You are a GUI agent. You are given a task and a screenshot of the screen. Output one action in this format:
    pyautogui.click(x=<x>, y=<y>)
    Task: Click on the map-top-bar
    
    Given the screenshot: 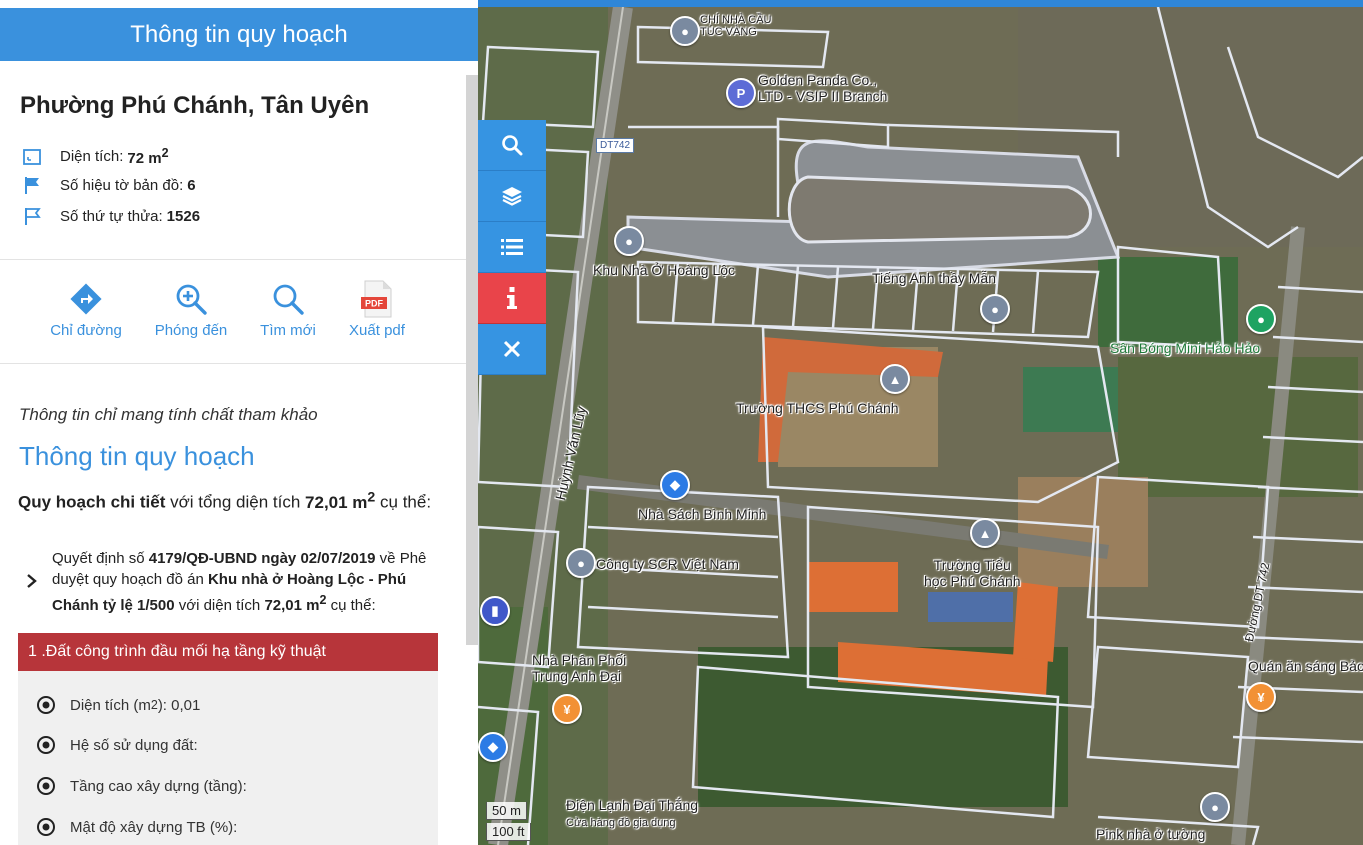 What is the action you would take?
    pyautogui.click(x=920, y=3)
    